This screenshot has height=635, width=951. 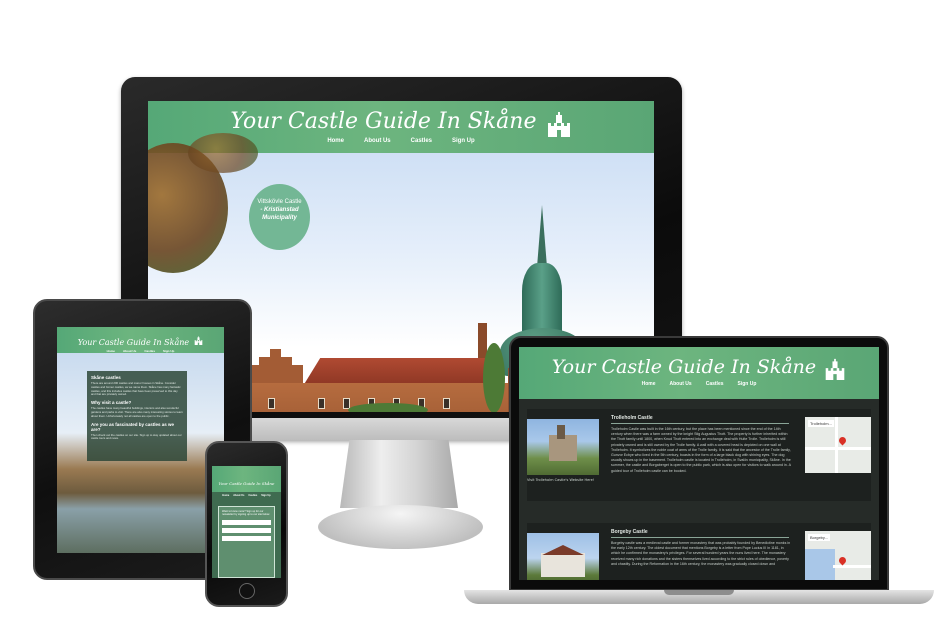 I want to click on name-field, so click(x=246, y=522).